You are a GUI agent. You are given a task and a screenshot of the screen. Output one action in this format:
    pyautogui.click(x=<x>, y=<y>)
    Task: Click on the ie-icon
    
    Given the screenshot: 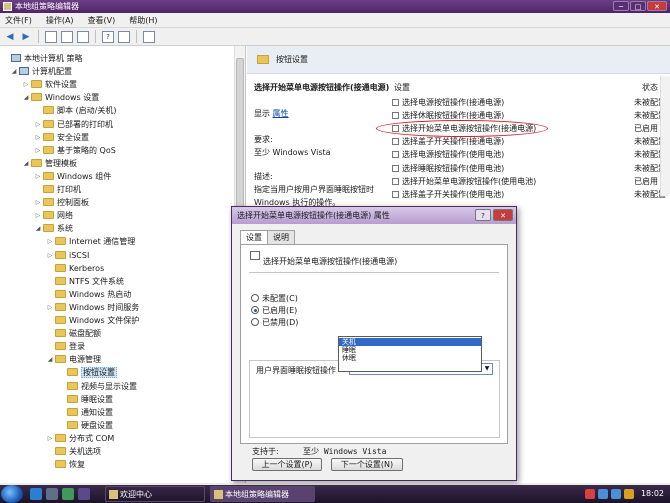 What is the action you would take?
    pyautogui.click(x=36, y=494)
    